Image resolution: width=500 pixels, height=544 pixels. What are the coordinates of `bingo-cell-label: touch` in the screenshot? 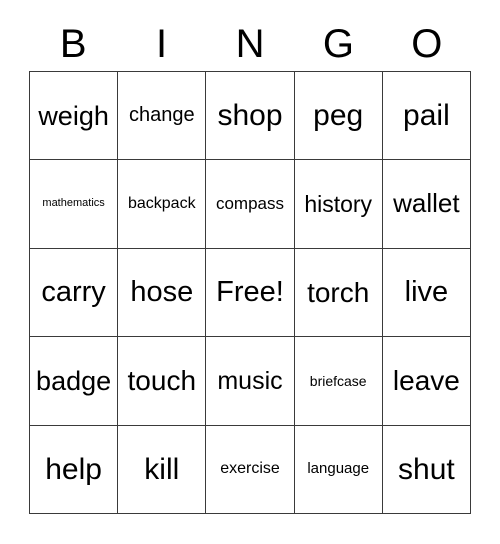 It's located at (162, 381).